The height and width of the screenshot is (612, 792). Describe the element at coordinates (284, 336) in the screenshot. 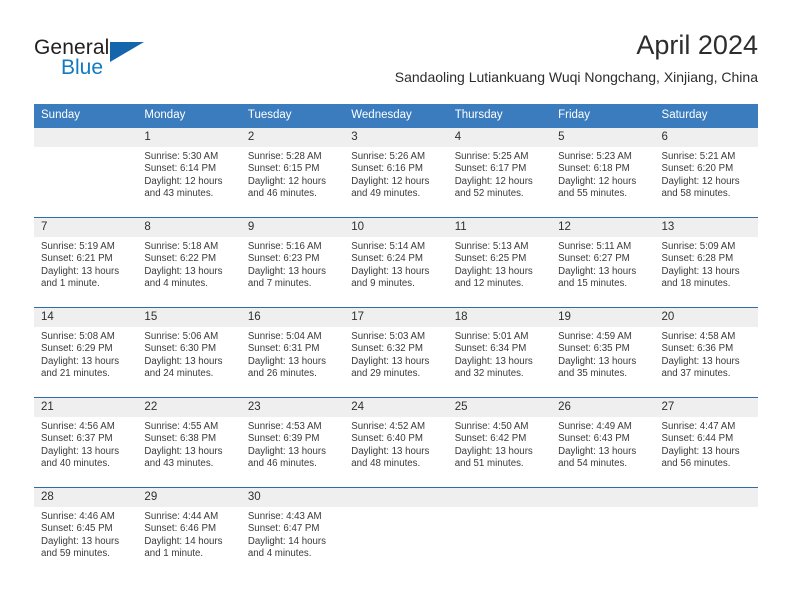

I see `sunrise-text: Sunrise: 5:04 AM` at that location.